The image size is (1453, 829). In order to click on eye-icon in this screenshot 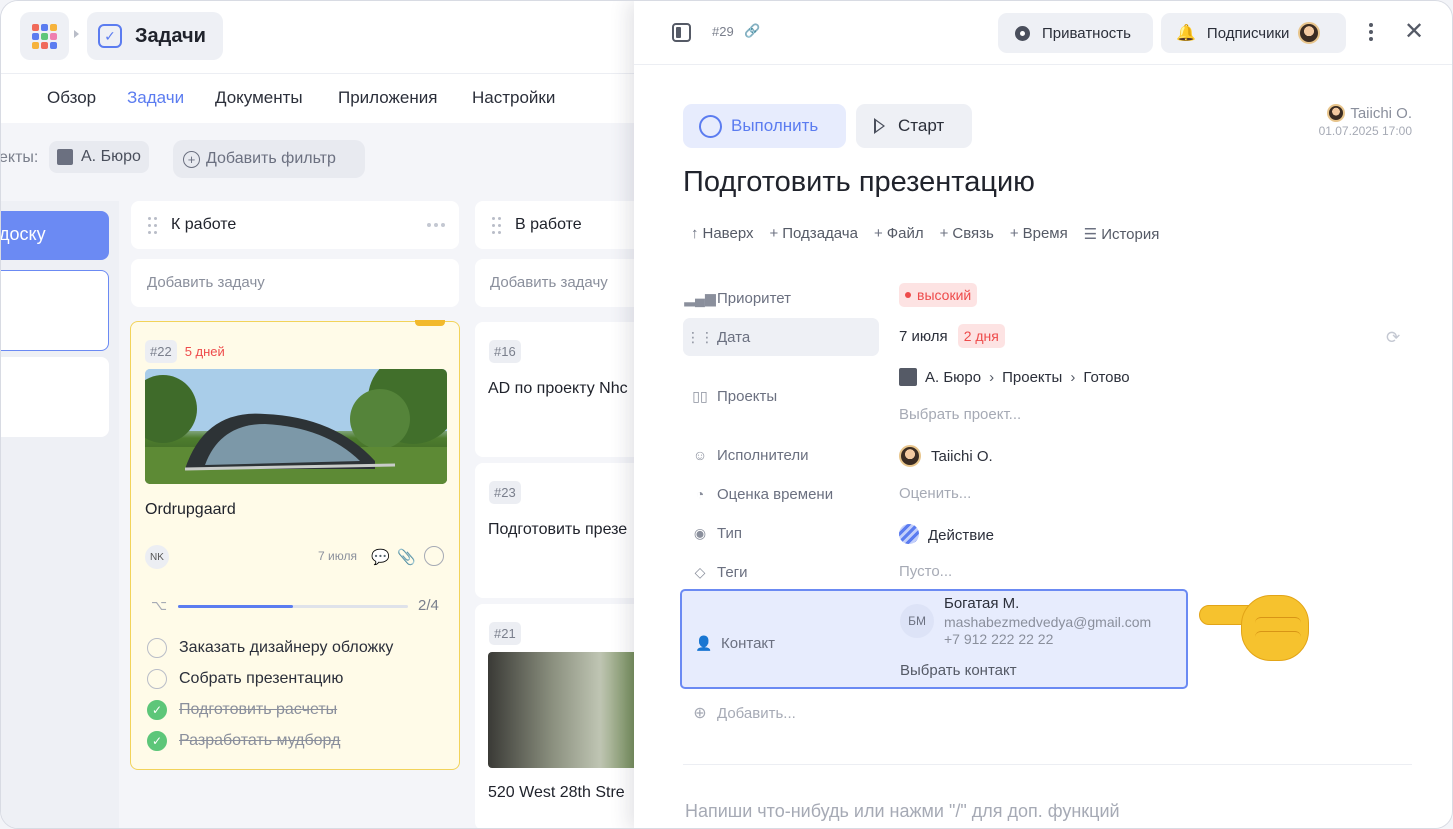, I will do `click(1022, 33)`.